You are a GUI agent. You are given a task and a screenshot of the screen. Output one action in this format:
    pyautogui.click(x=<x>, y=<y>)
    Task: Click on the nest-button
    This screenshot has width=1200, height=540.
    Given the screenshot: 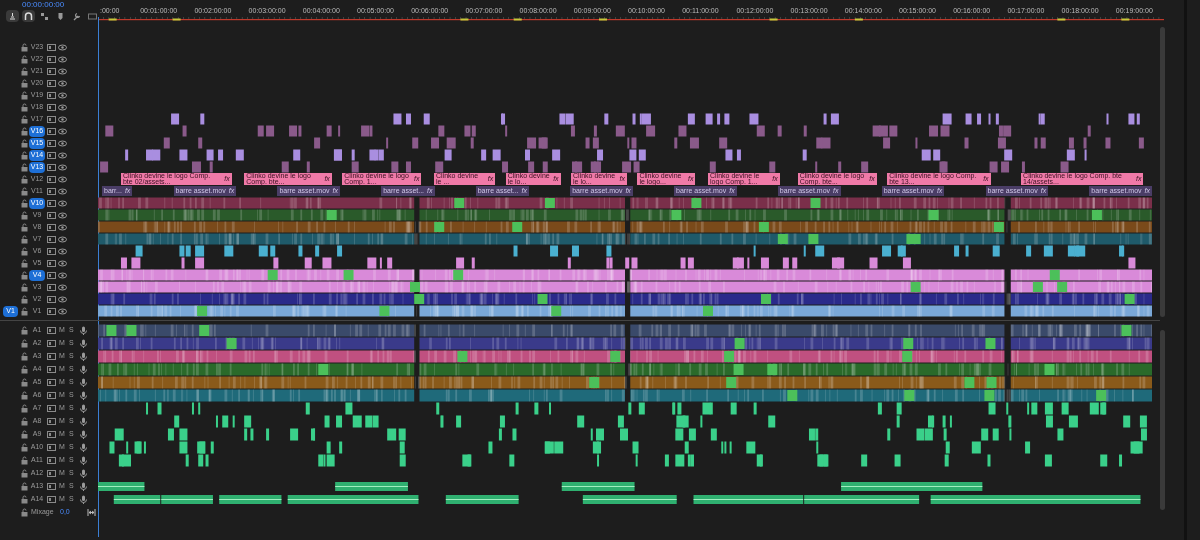 What is the action you would take?
    pyautogui.click(x=12, y=16)
    